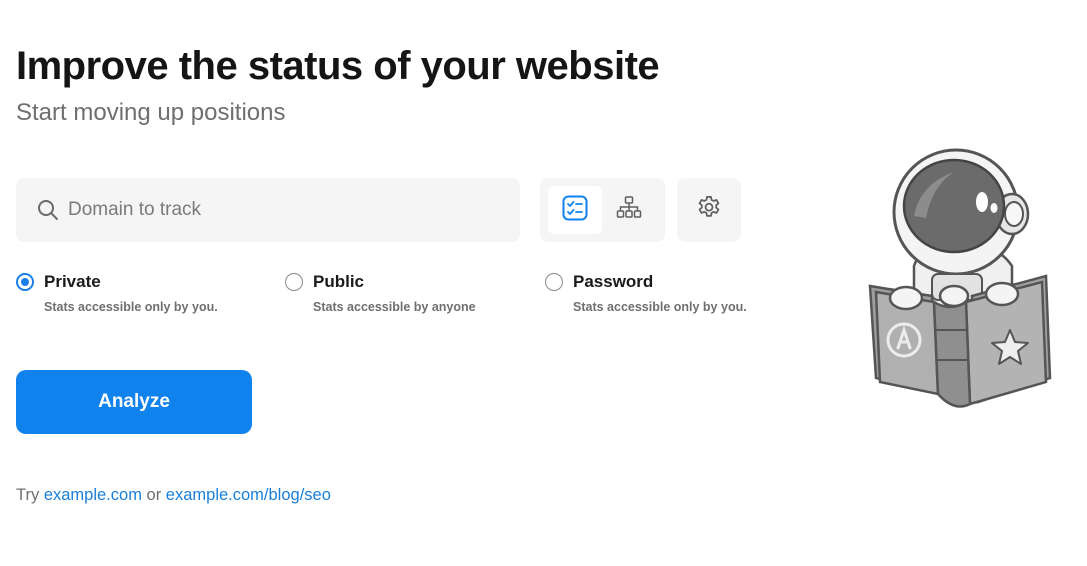 The width and height of the screenshot is (1087, 566). What do you see at coordinates (72, 281) in the screenshot?
I see `radio-private-label: Private` at bounding box center [72, 281].